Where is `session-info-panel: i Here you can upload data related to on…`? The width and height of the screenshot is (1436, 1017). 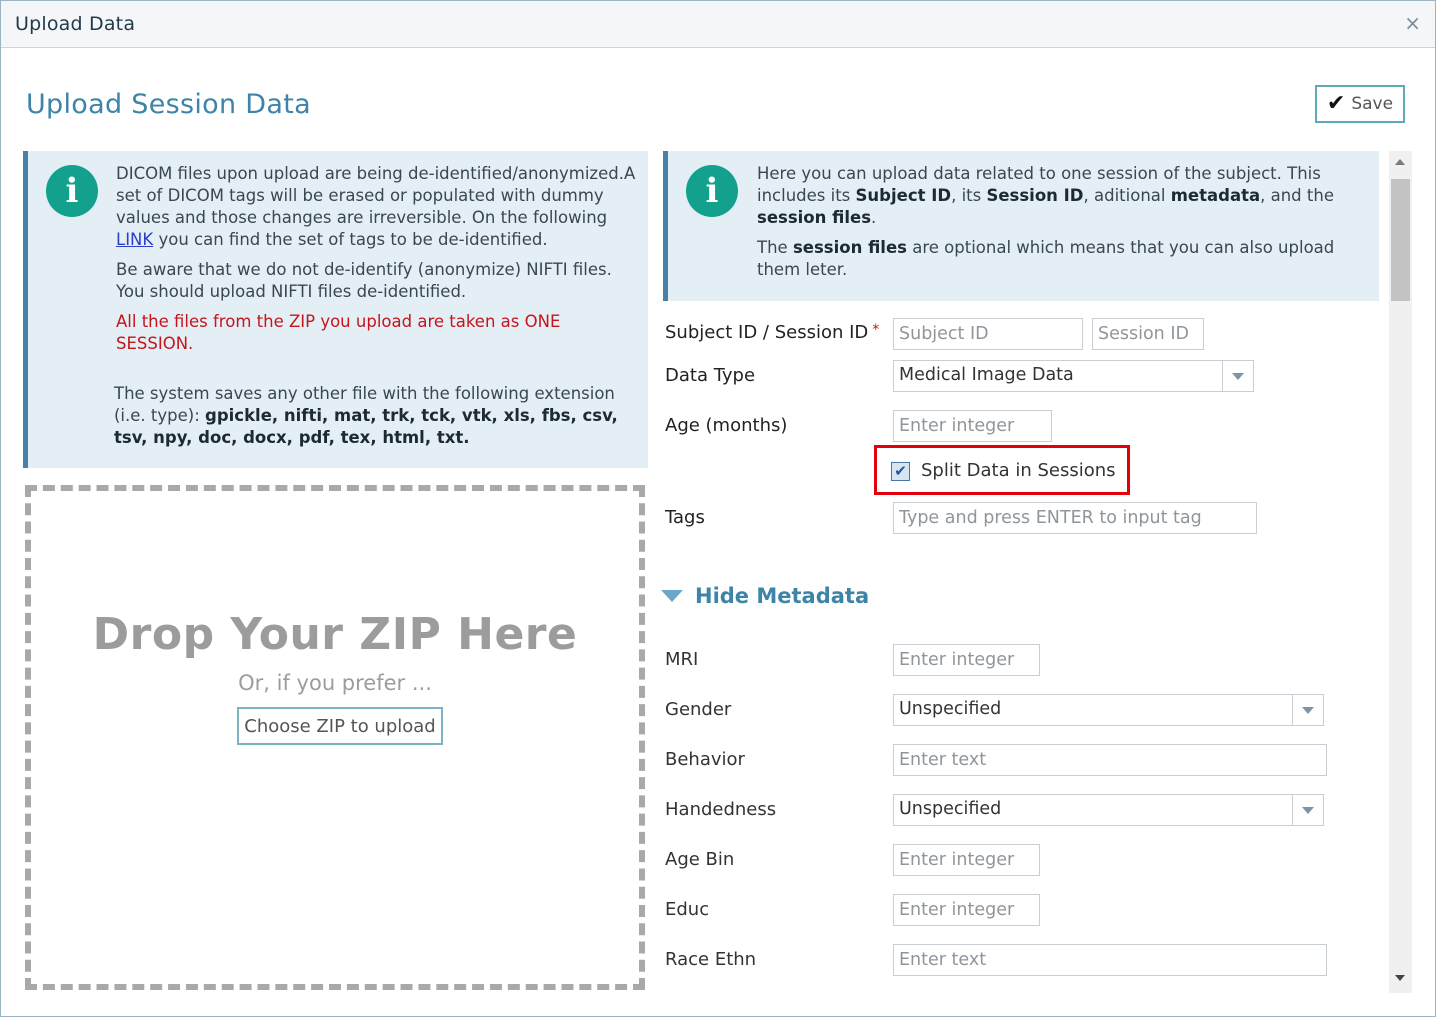
session-info-panel: i Here you can upload data related to on… is located at coordinates (1021, 226).